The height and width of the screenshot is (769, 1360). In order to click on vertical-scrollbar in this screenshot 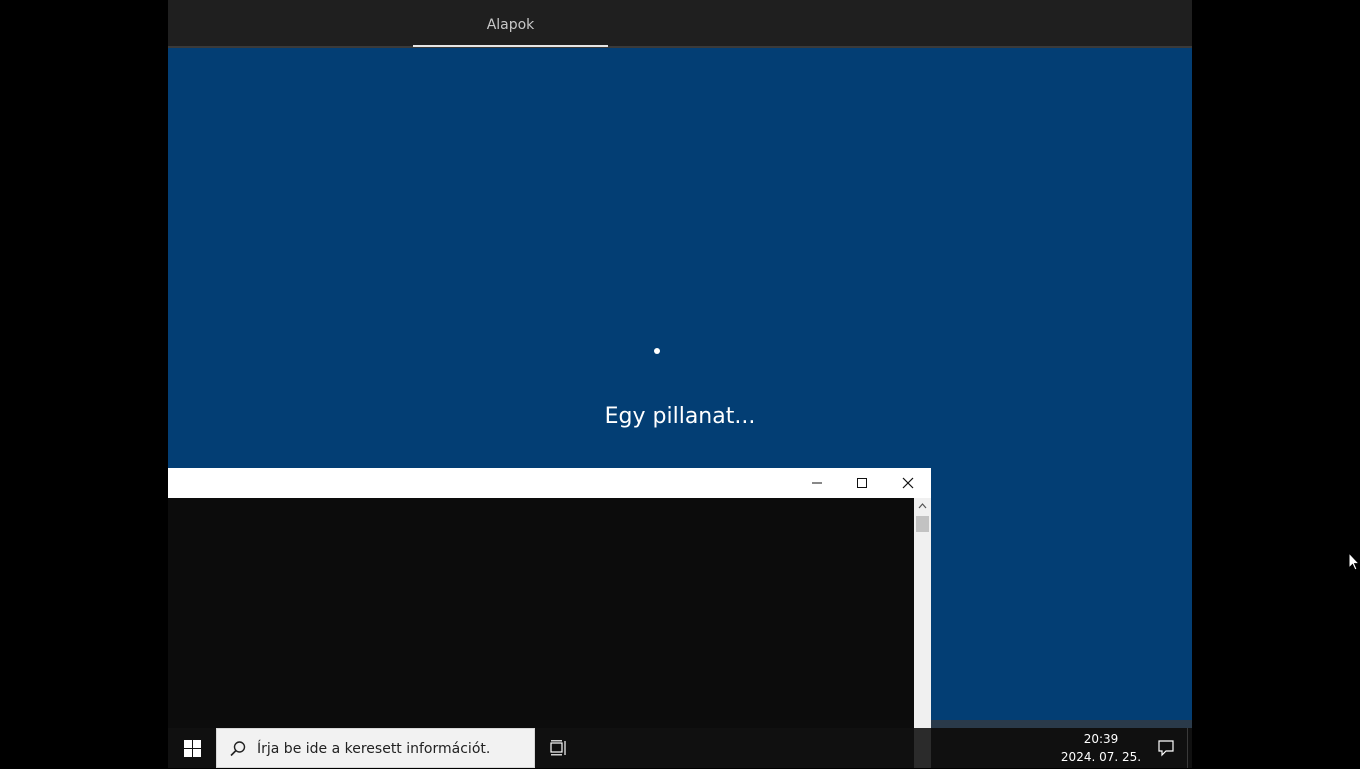, I will do `click(922, 613)`.